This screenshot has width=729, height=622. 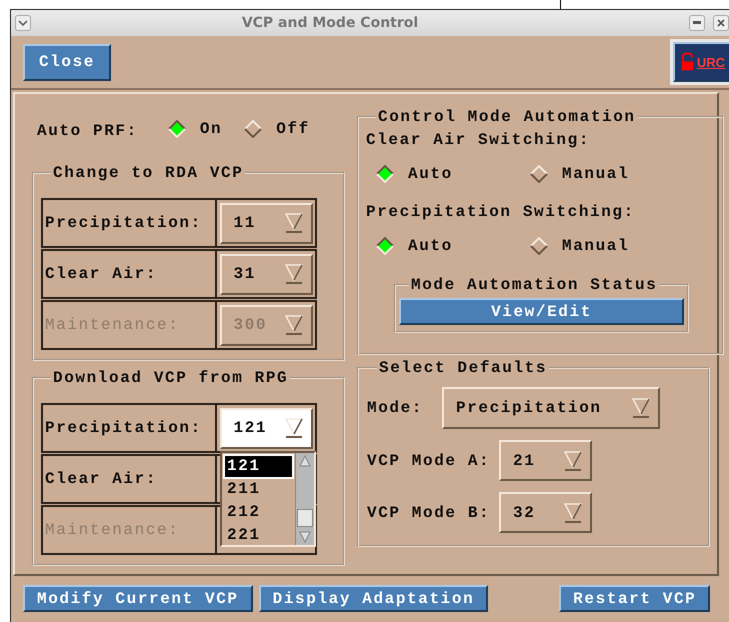 What do you see at coordinates (501, 212) in the screenshot?
I see `field-label: Precipitation Switching:` at bounding box center [501, 212].